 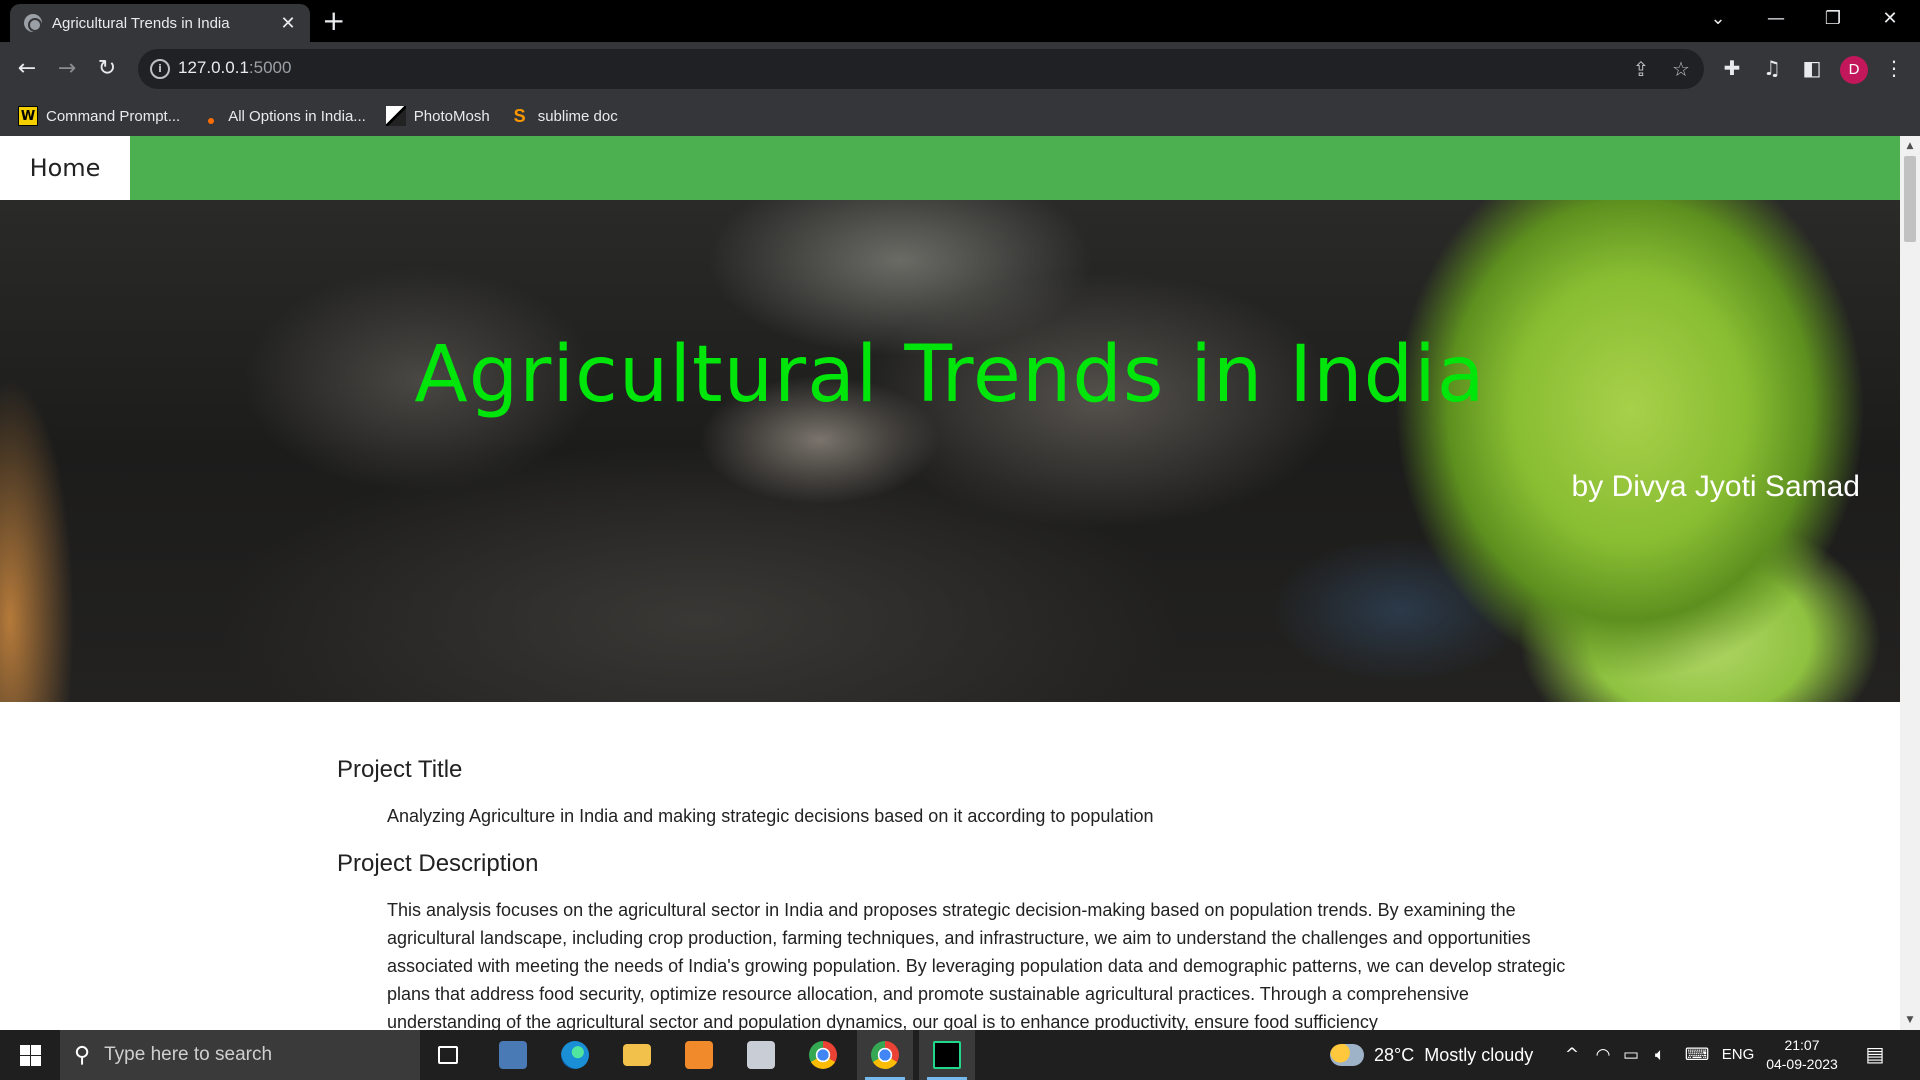 What do you see at coordinates (921, 69) in the screenshot?
I see `address-bar: i 127.0.0.1:5000 ⇪ ☆` at bounding box center [921, 69].